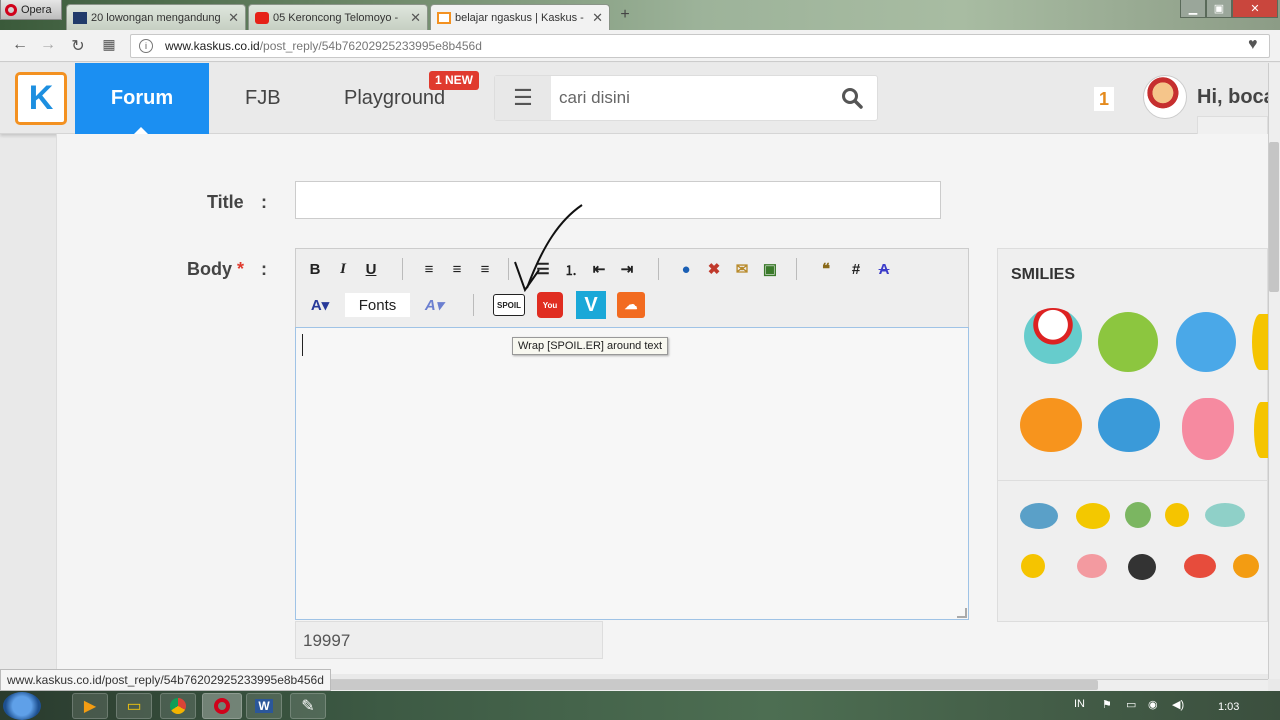 The width and height of the screenshot is (1280, 720). I want to click on file-explorer-icon: ▭, so click(134, 706).